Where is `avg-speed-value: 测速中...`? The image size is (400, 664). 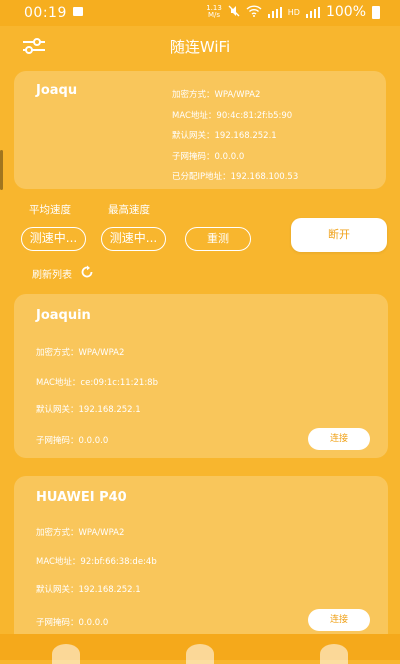 avg-speed-value: 测速中... is located at coordinates (53, 239).